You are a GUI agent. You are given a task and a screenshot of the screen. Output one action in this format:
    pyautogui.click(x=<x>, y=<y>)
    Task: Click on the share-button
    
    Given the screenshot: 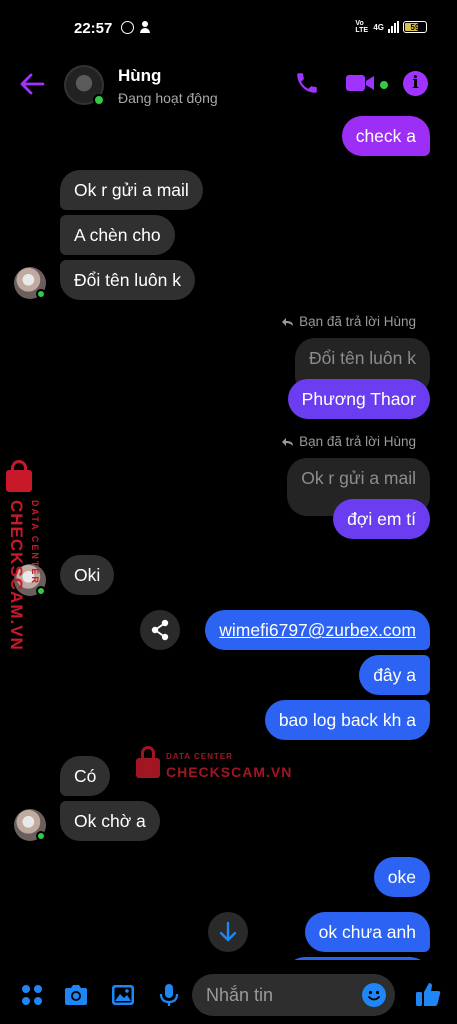 What is the action you would take?
    pyautogui.click(x=160, y=630)
    